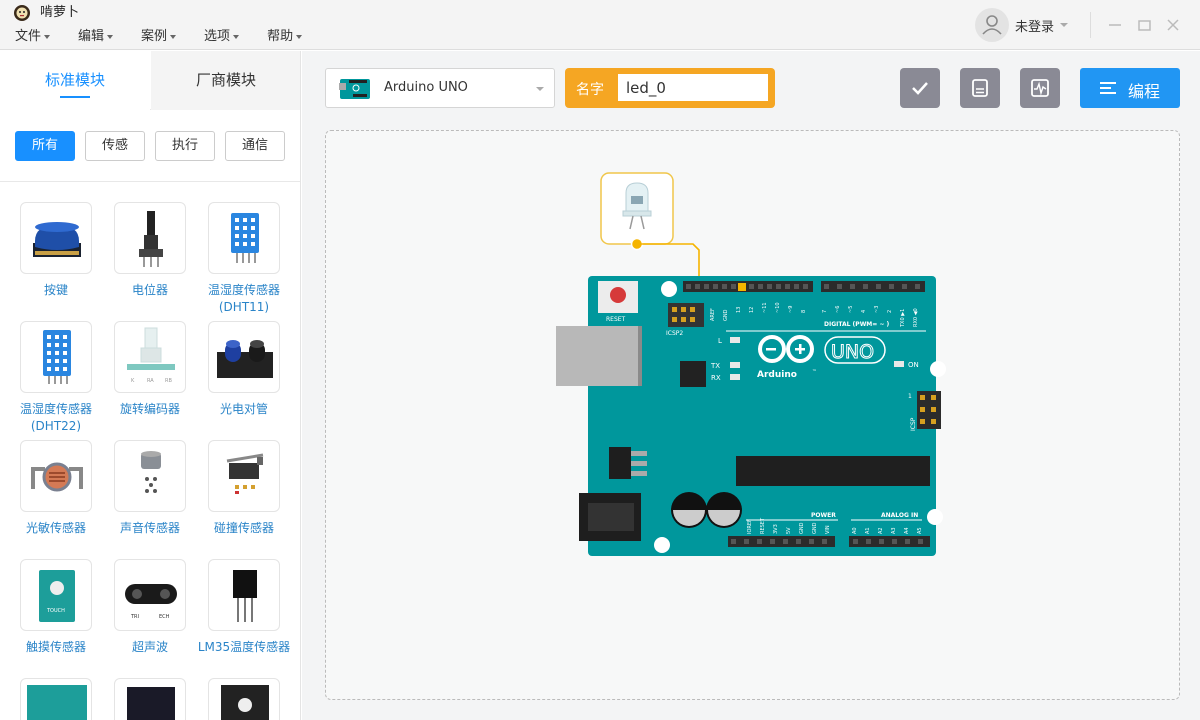 The width and height of the screenshot is (1200, 720). I want to click on module-ultrasonic: TRI ECH 超声波, so click(150, 607).